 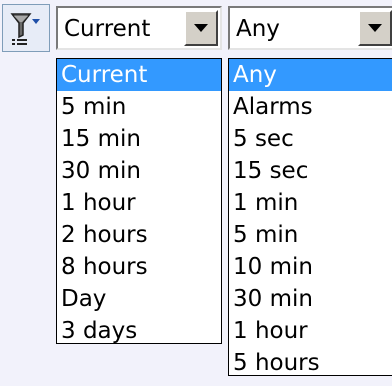 I want to click on filter-button, so click(x=26, y=28).